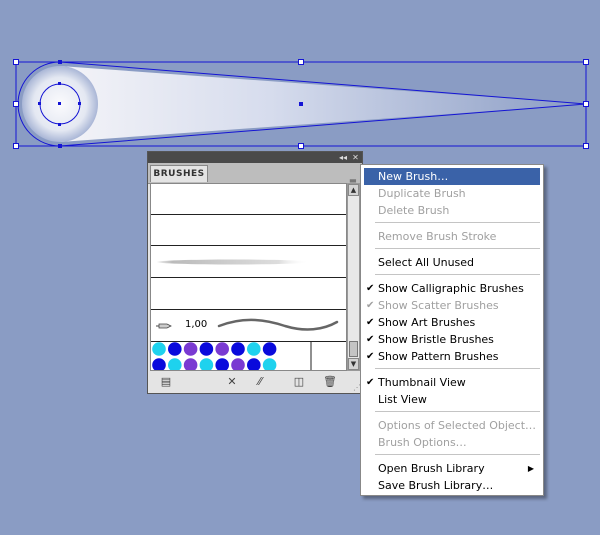 This screenshot has width=600, height=535. What do you see at coordinates (431, 468) in the screenshot?
I see `menu-item-label: Open Brush Library` at bounding box center [431, 468].